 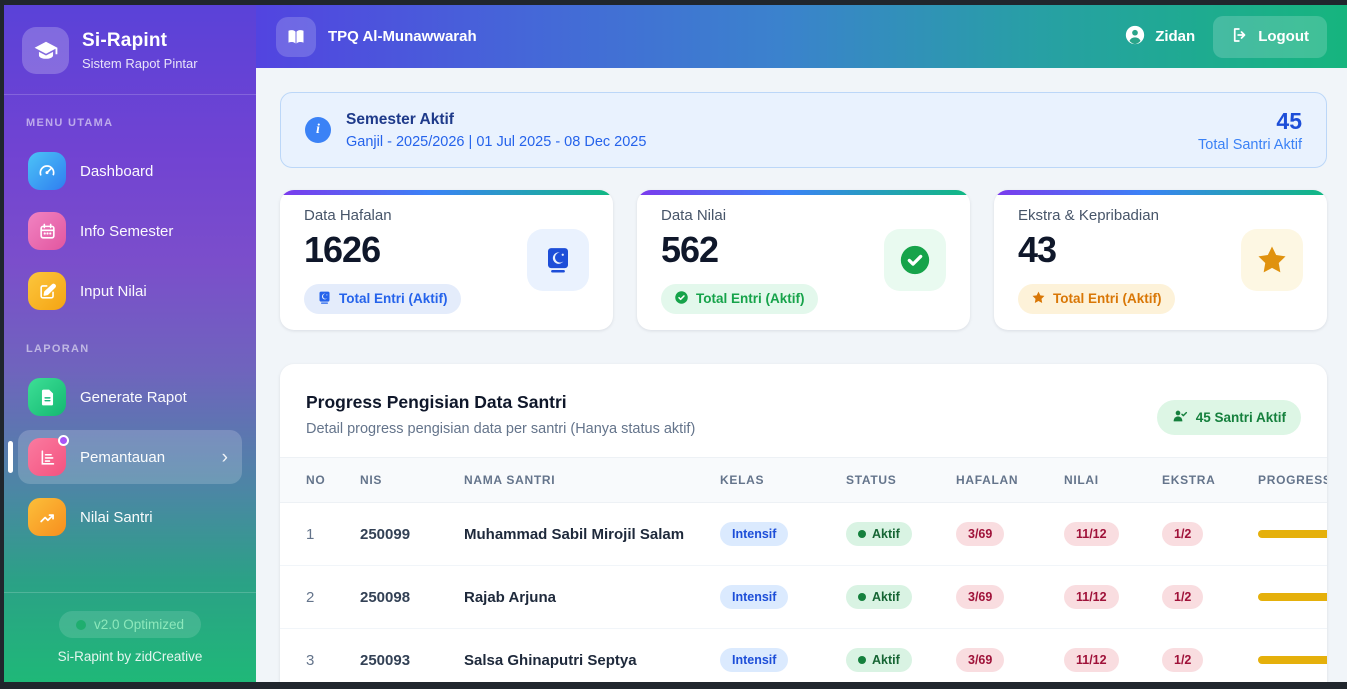 I want to click on stat-label: Data Nilai, so click(x=694, y=215).